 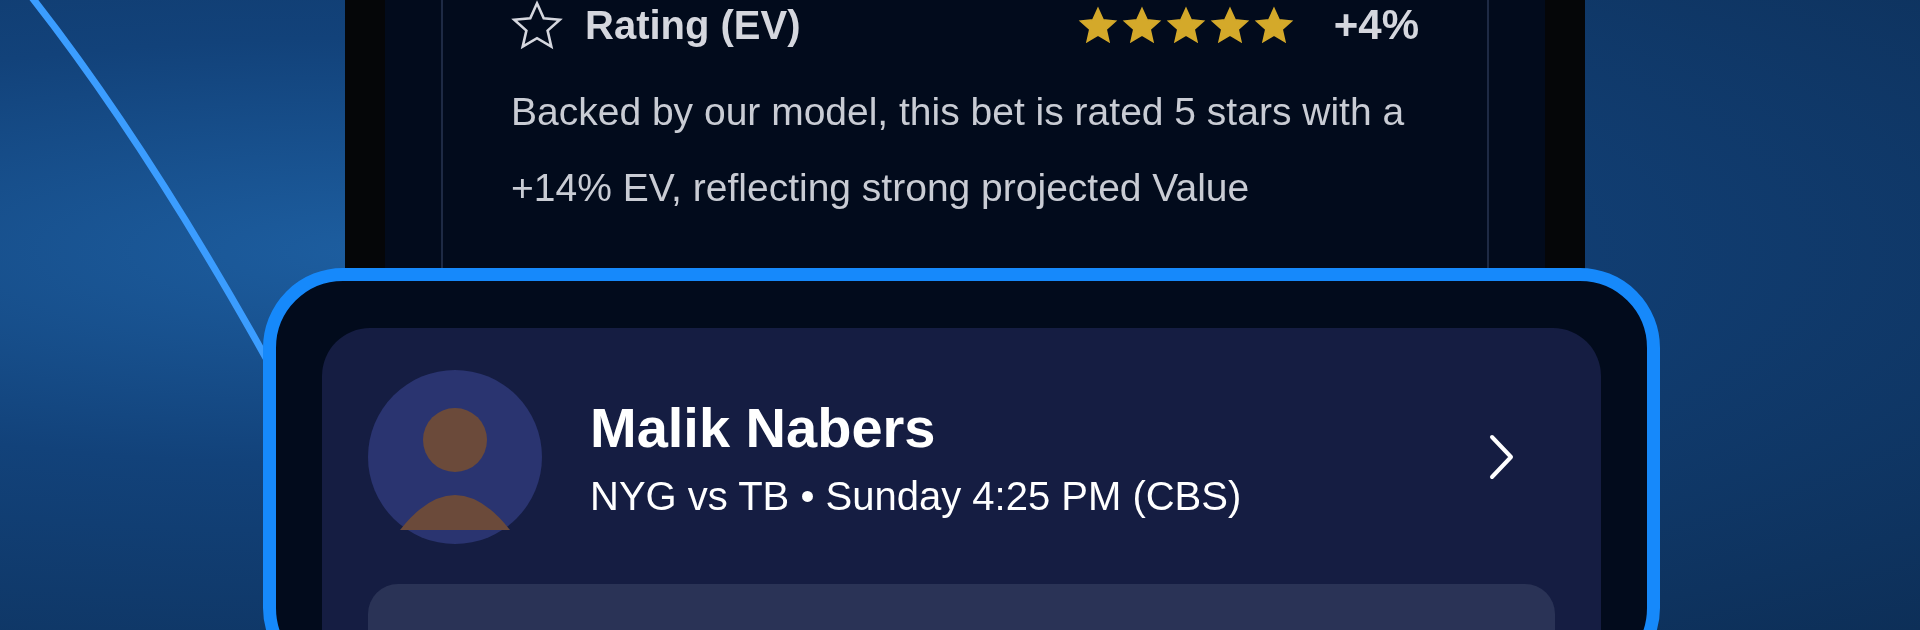 I want to click on rating-value: +4%, so click(x=1376, y=25).